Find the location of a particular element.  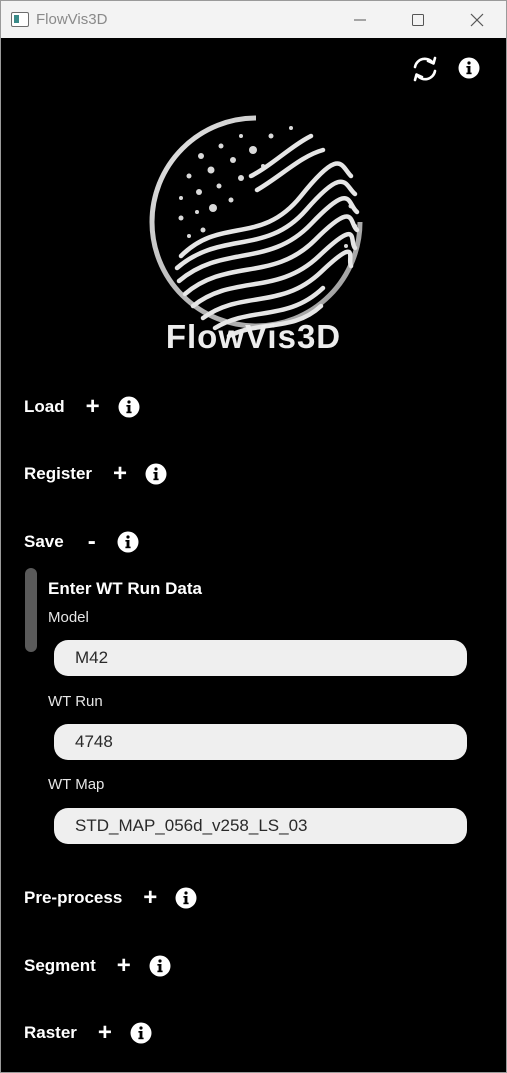

refresh-button is located at coordinates (425, 71).